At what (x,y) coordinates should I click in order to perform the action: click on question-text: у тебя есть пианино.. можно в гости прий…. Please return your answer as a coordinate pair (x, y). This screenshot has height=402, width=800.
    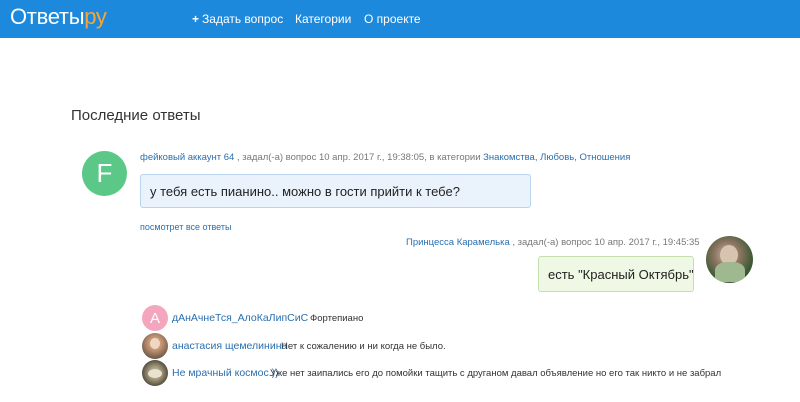
    Looking at the image, I should click on (335, 191).